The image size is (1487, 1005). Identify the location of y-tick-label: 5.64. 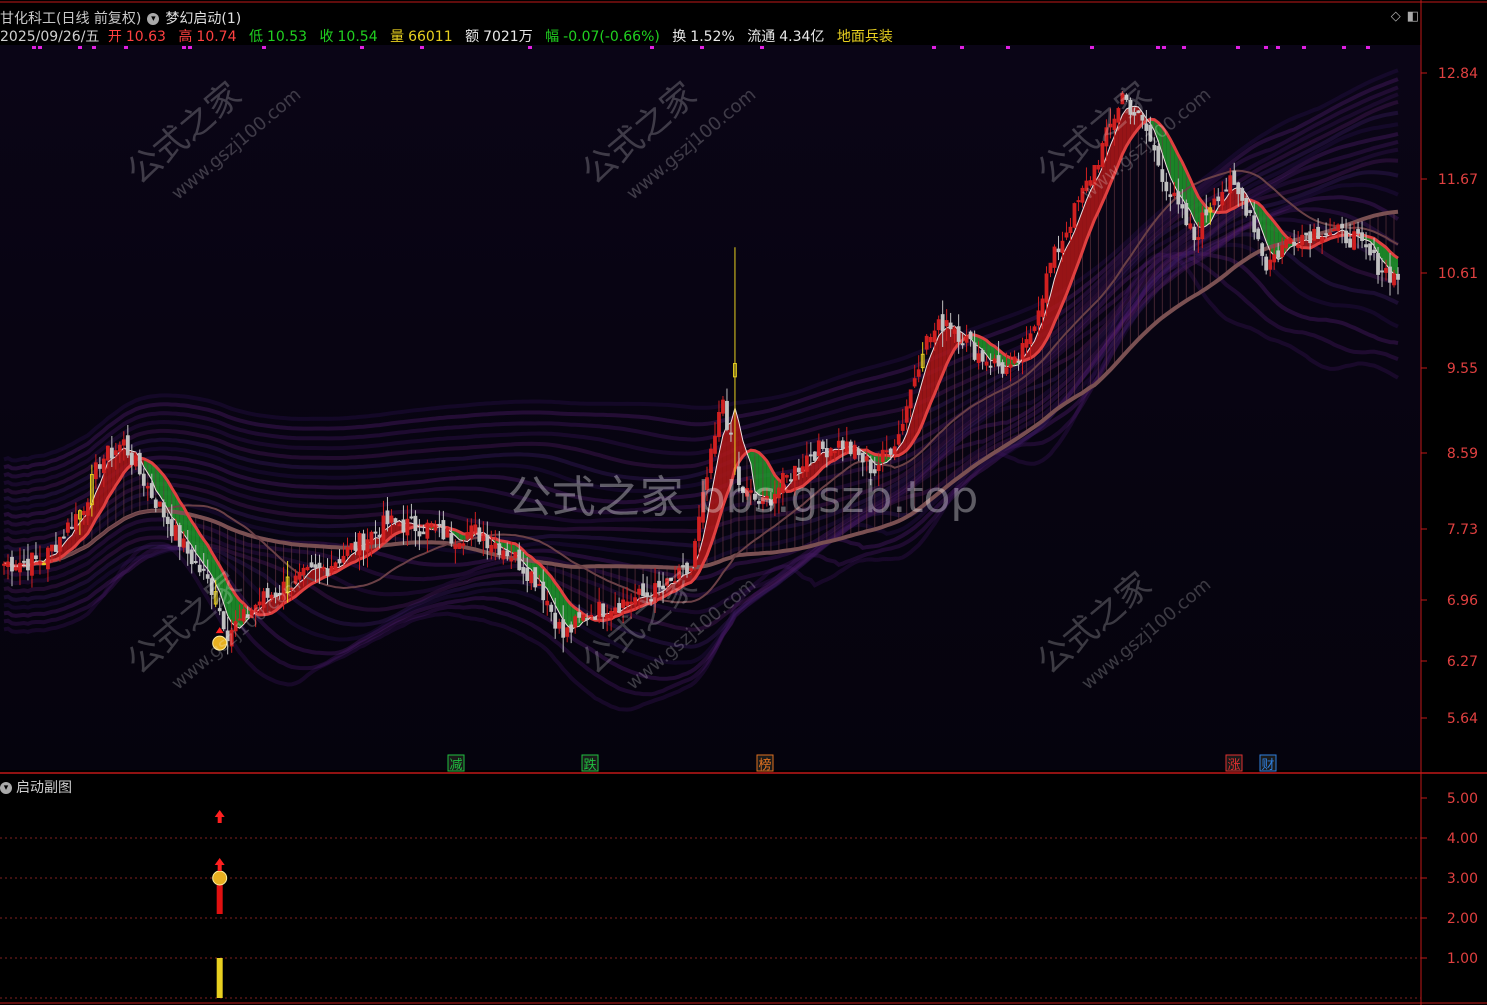
(1462, 719).